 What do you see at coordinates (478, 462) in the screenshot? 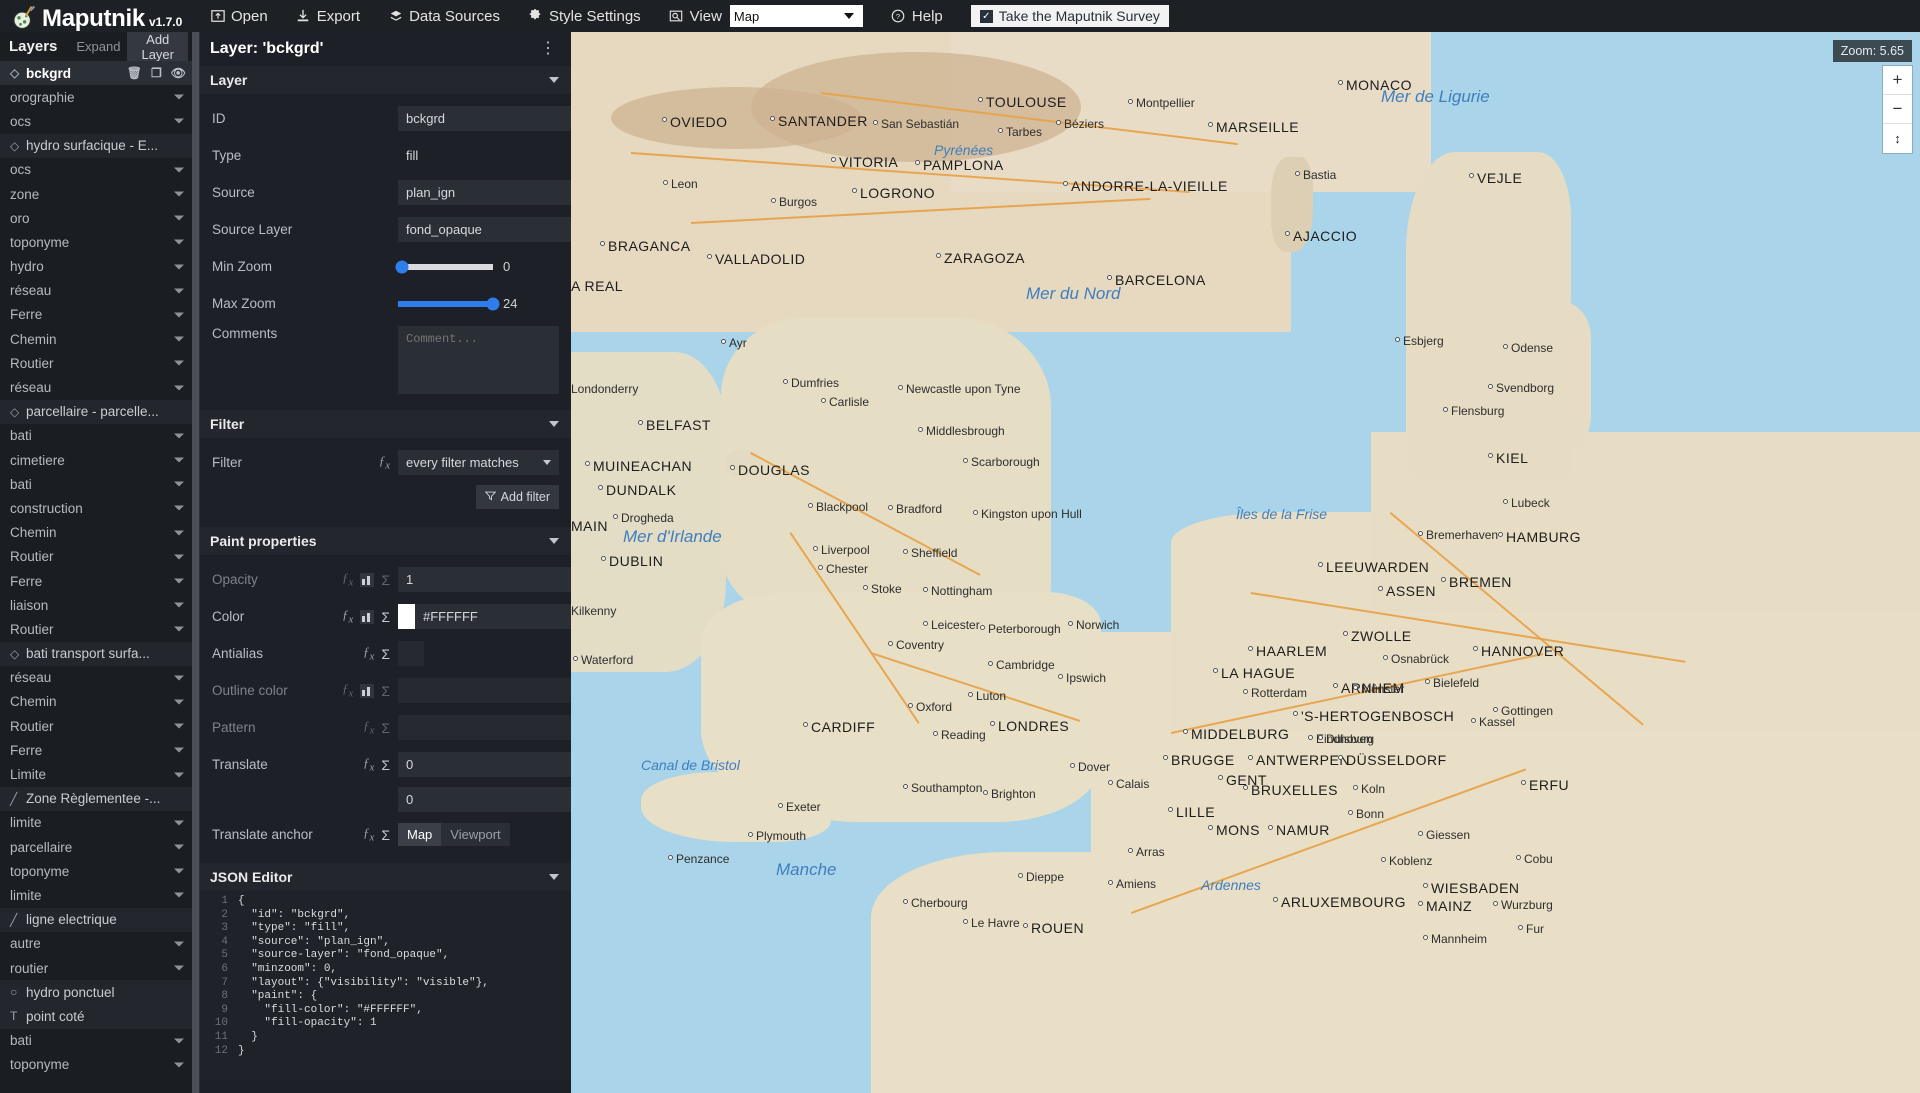
I see `filter-match-select: every filter matches` at bounding box center [478, 462].